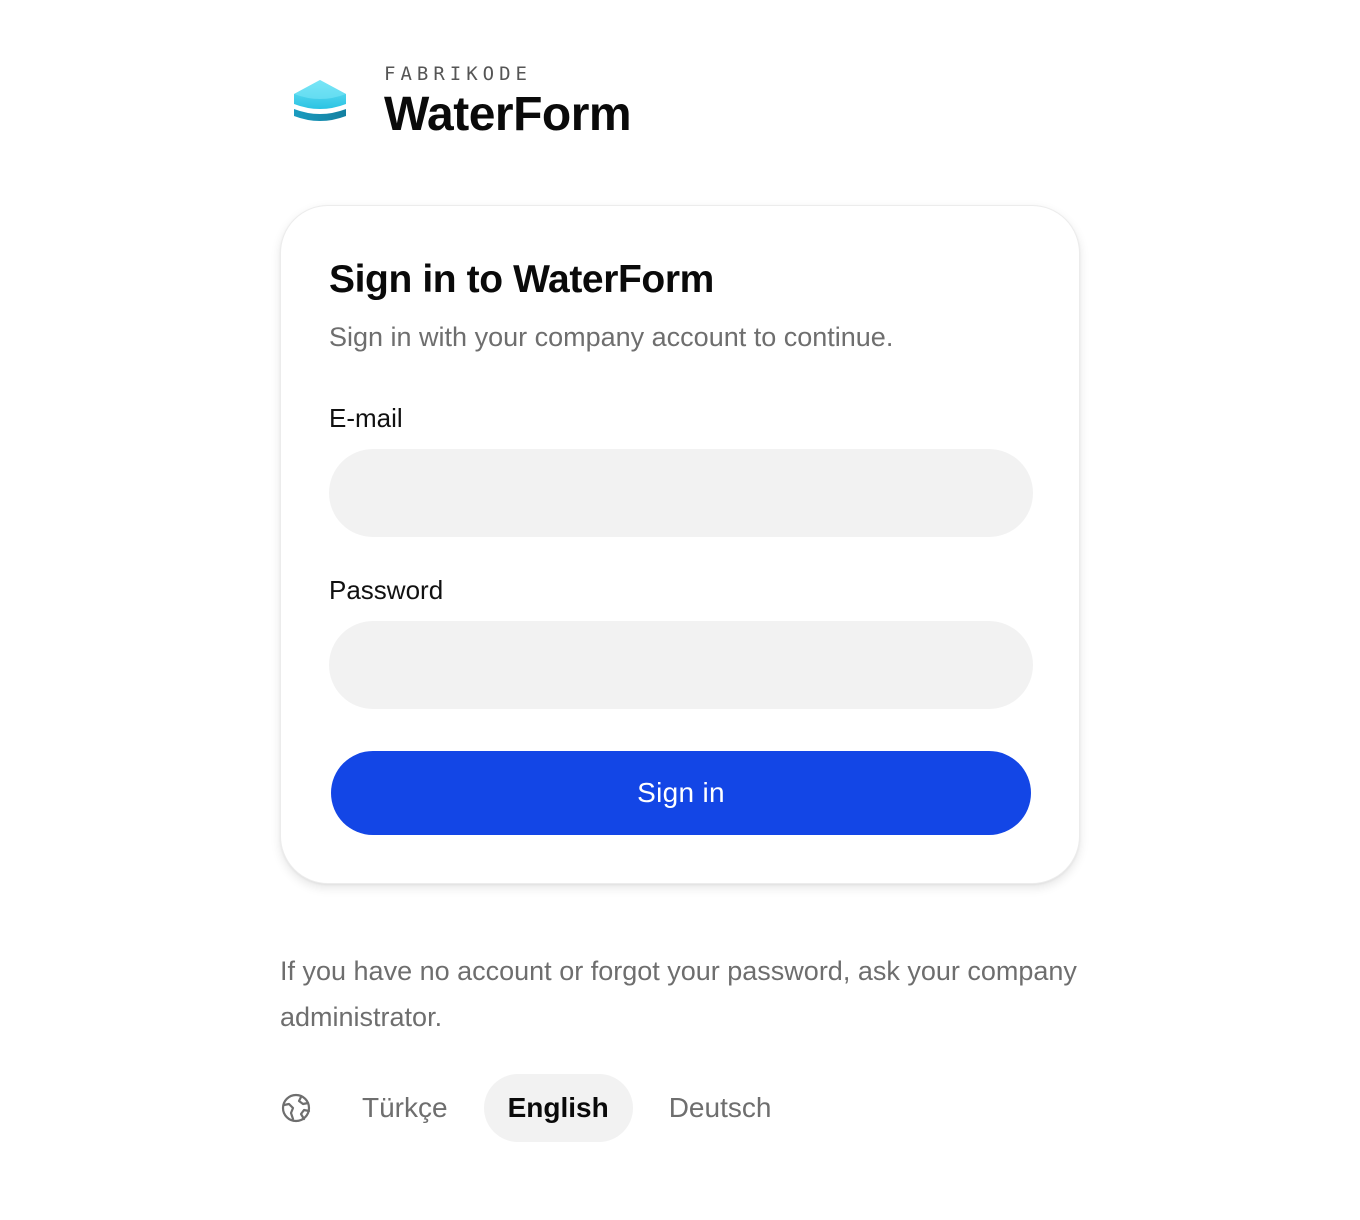  What do you see at coordinates (558, 1108) in the screenshot?
I see `language-option-english: English` at bounding box center [558, 1108].